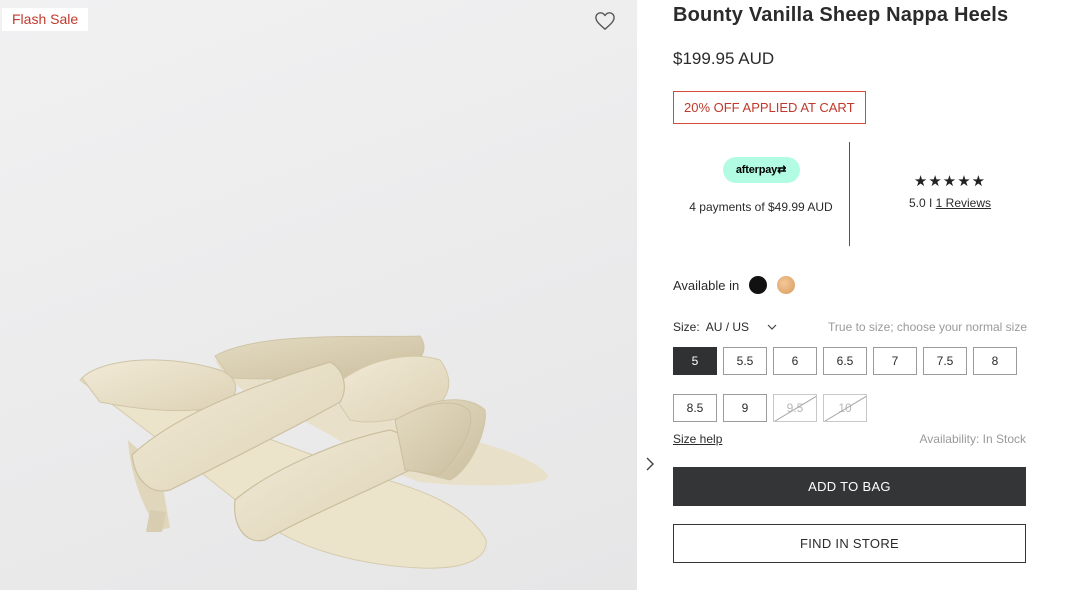  What do you see at coordinates (930, 203) in the screenshot?
I see `rating-separator: I` at bounding box center [930, 203].